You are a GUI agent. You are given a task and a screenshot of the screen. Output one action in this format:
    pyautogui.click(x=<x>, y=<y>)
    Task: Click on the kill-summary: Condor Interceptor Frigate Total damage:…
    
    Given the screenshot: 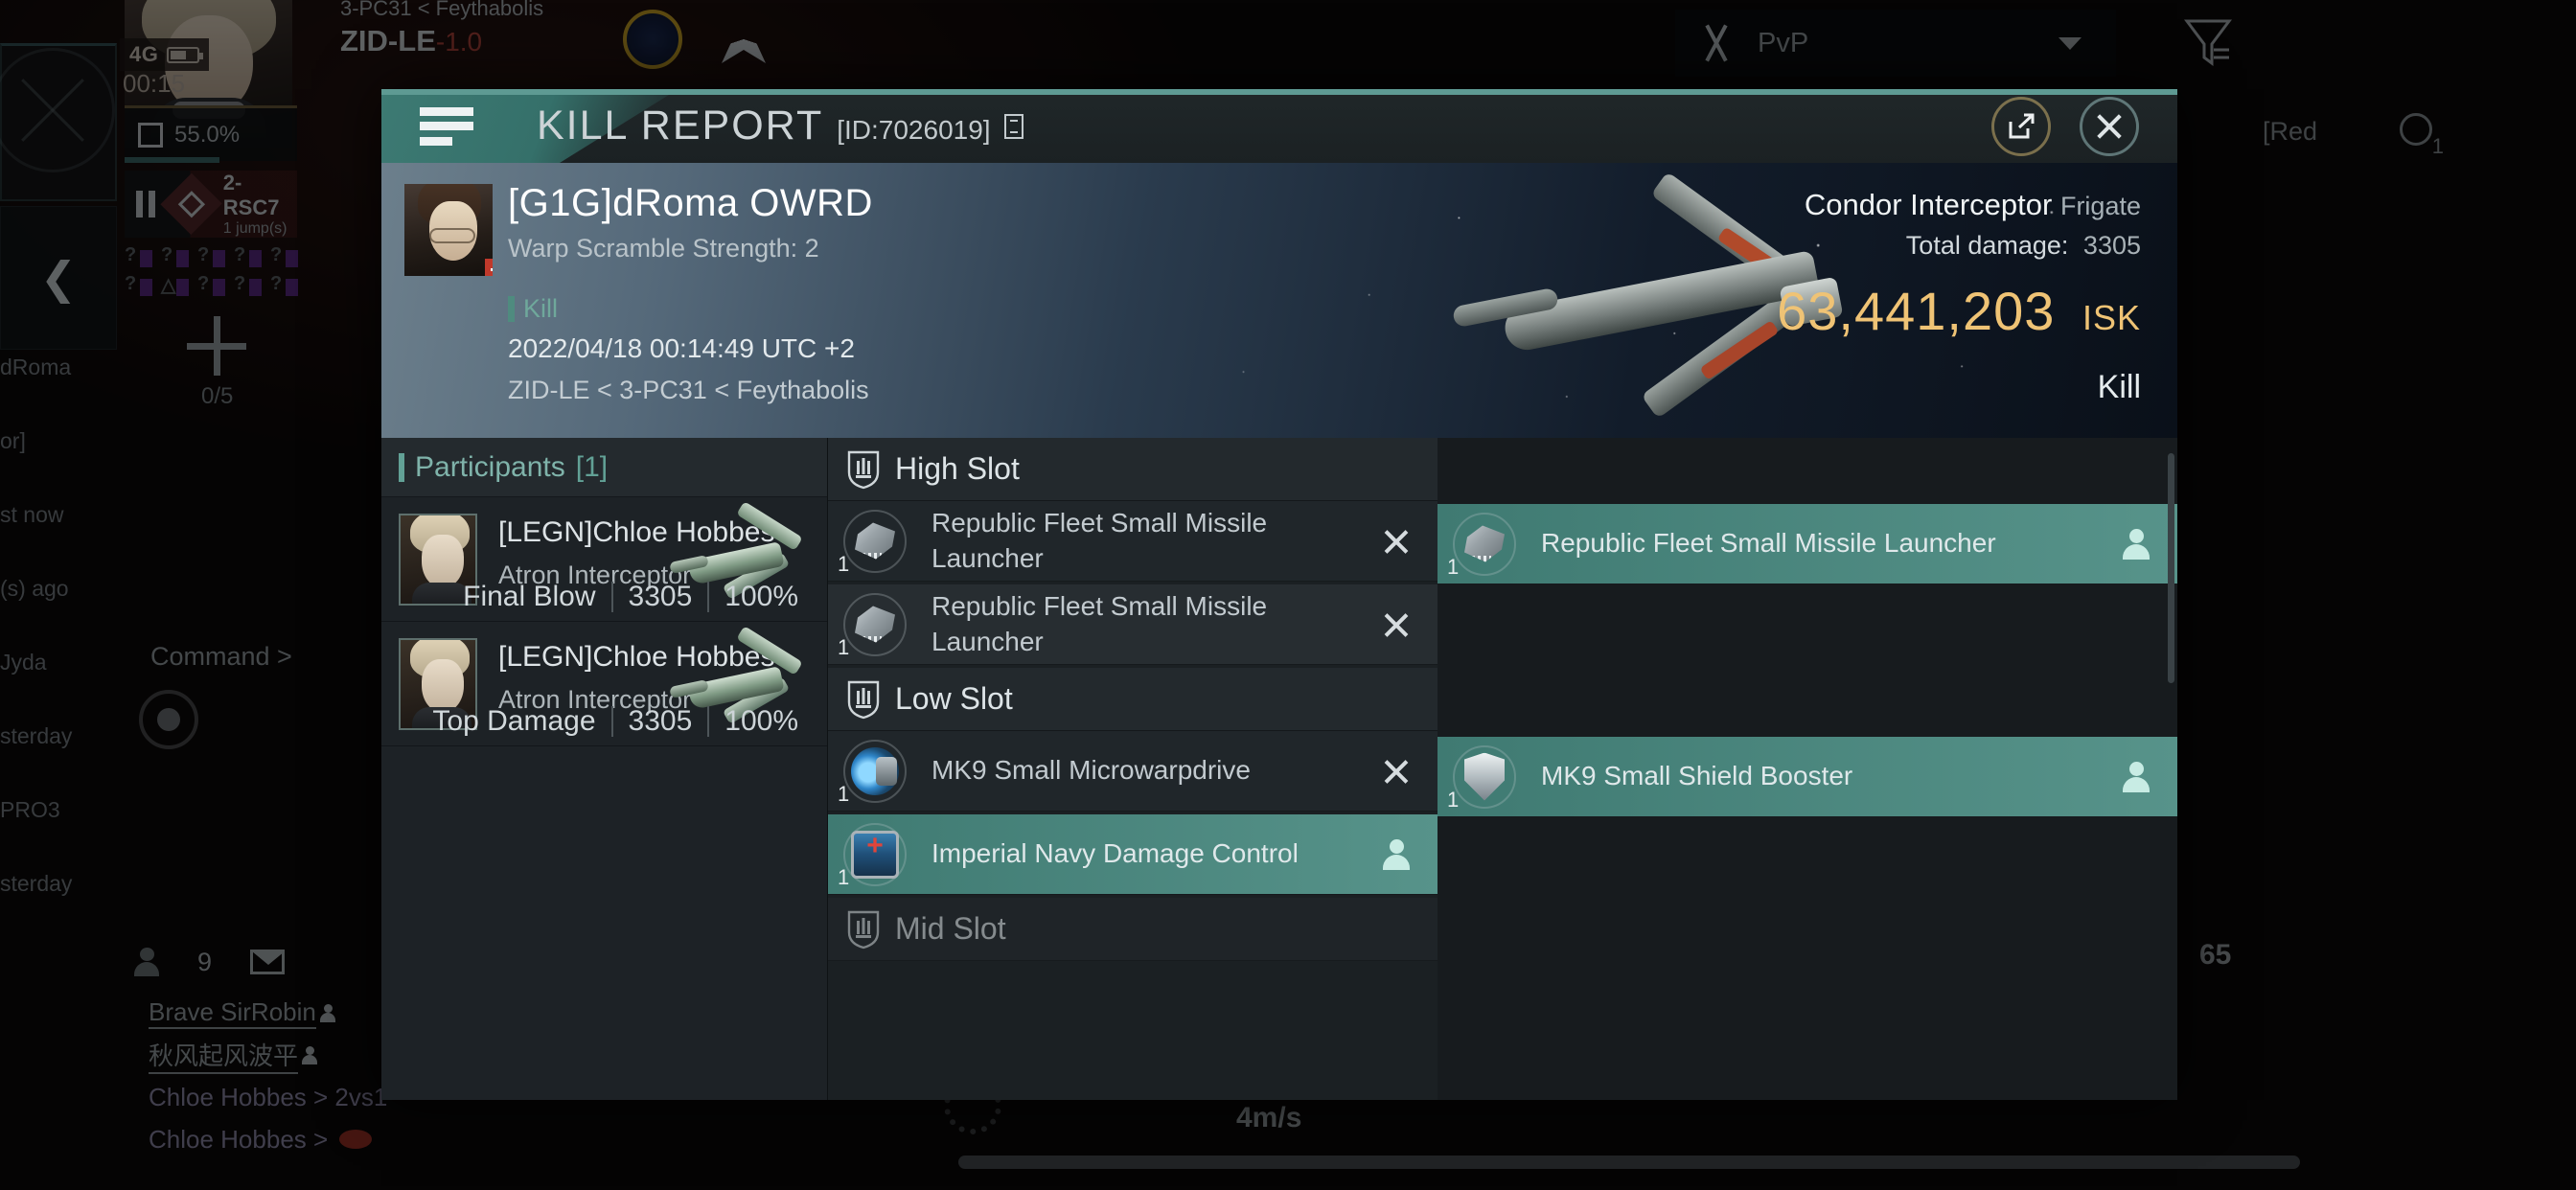 What is the action you would take?
    pyautogui.click(x=1959, y=297)
    